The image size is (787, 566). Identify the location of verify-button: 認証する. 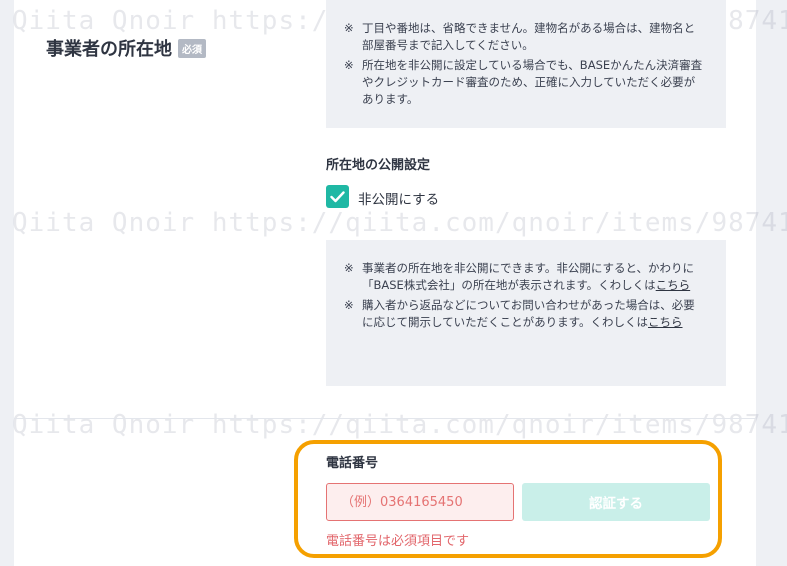
(616, 502).